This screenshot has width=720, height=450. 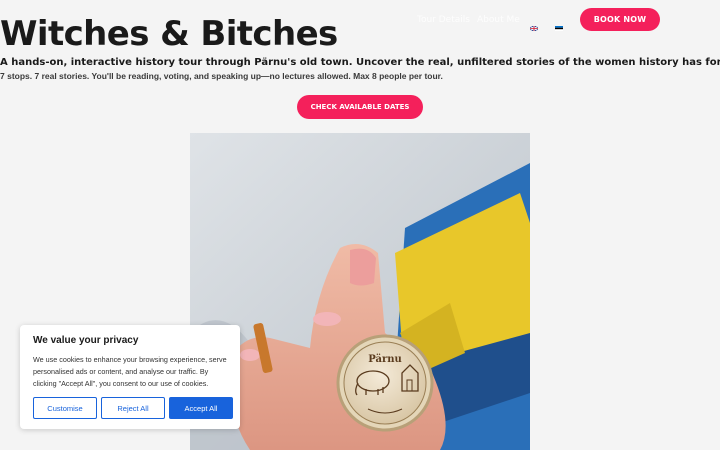 What do you see at coordinates (534, 25) in the screenshot?
I see `english-flag-icon` at bounding box center [534, 25].